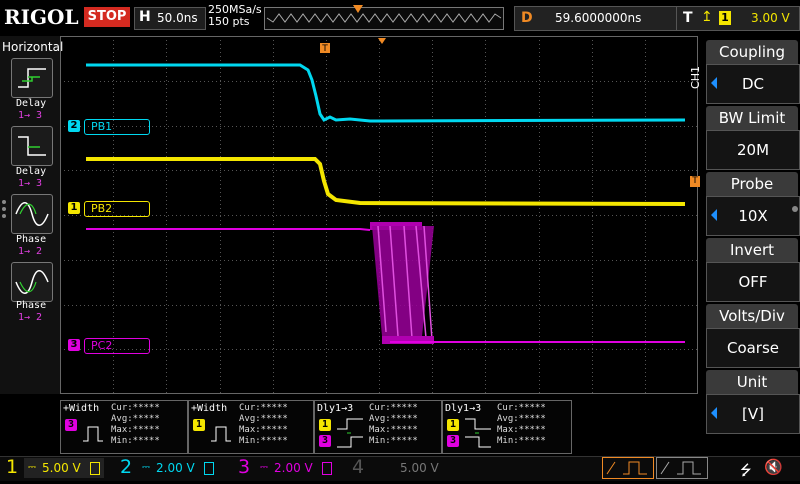 This screenshot has height=484, width=800. I want to click on ch2-trace-label: PB1, so click(117, 127).